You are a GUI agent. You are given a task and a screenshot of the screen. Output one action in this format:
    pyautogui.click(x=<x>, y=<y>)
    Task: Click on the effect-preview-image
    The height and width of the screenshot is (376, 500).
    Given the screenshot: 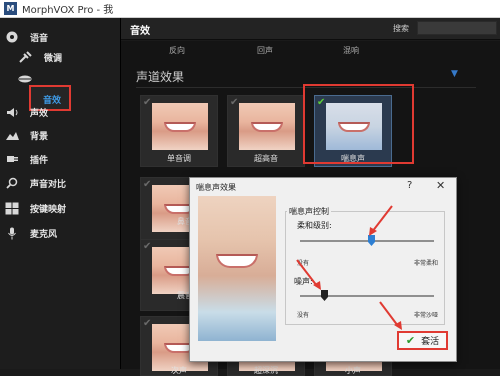 What is the action you would take?
    pyautogui.click(x=237, y=268)
    